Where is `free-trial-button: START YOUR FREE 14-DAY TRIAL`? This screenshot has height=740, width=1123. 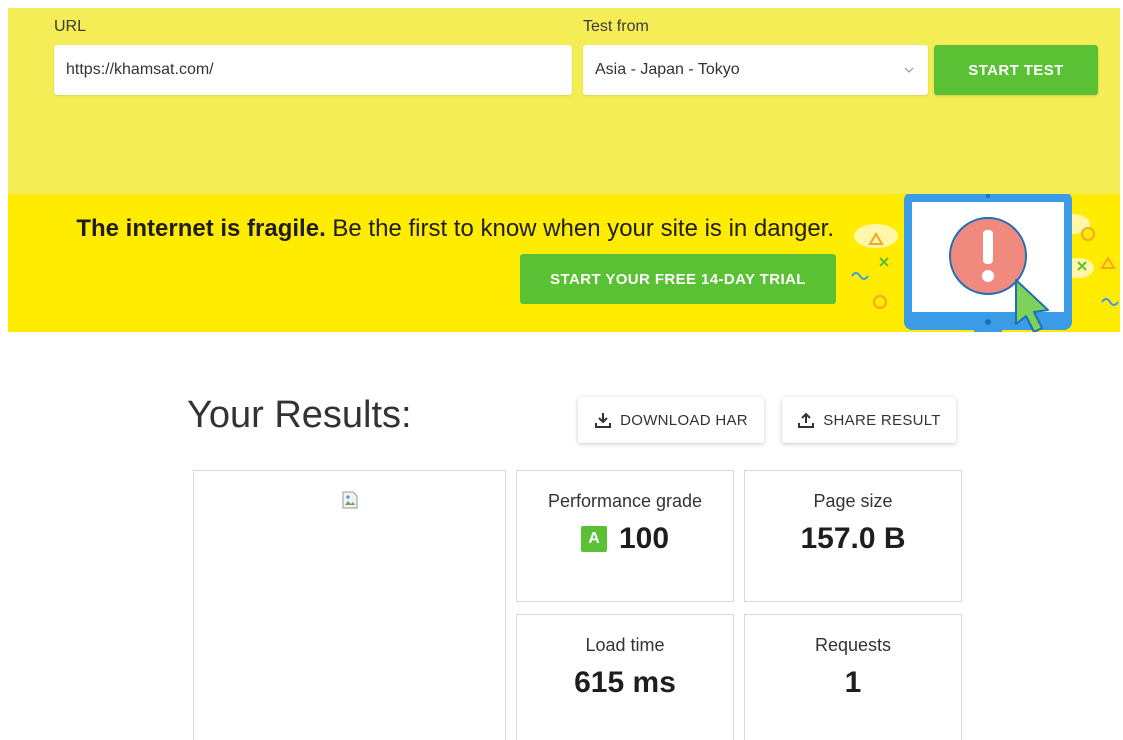
free-trial-button: START YOUR FREE 14-DAY TRIAL is located at coordinates (678, 279).